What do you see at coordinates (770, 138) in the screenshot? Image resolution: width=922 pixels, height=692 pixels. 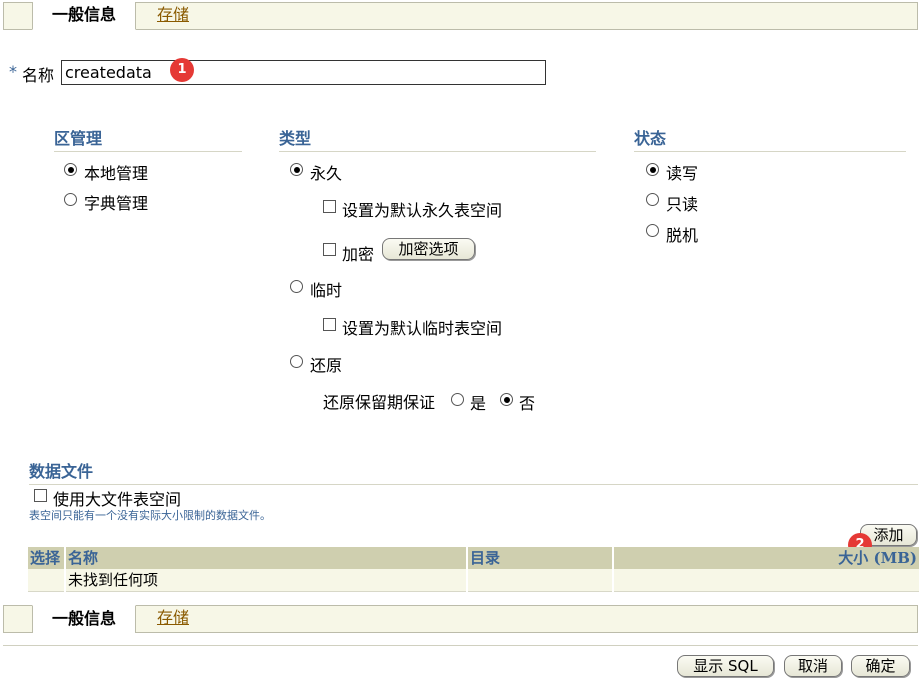 I see `status-header: 状态` at bounding box center [770, 138].